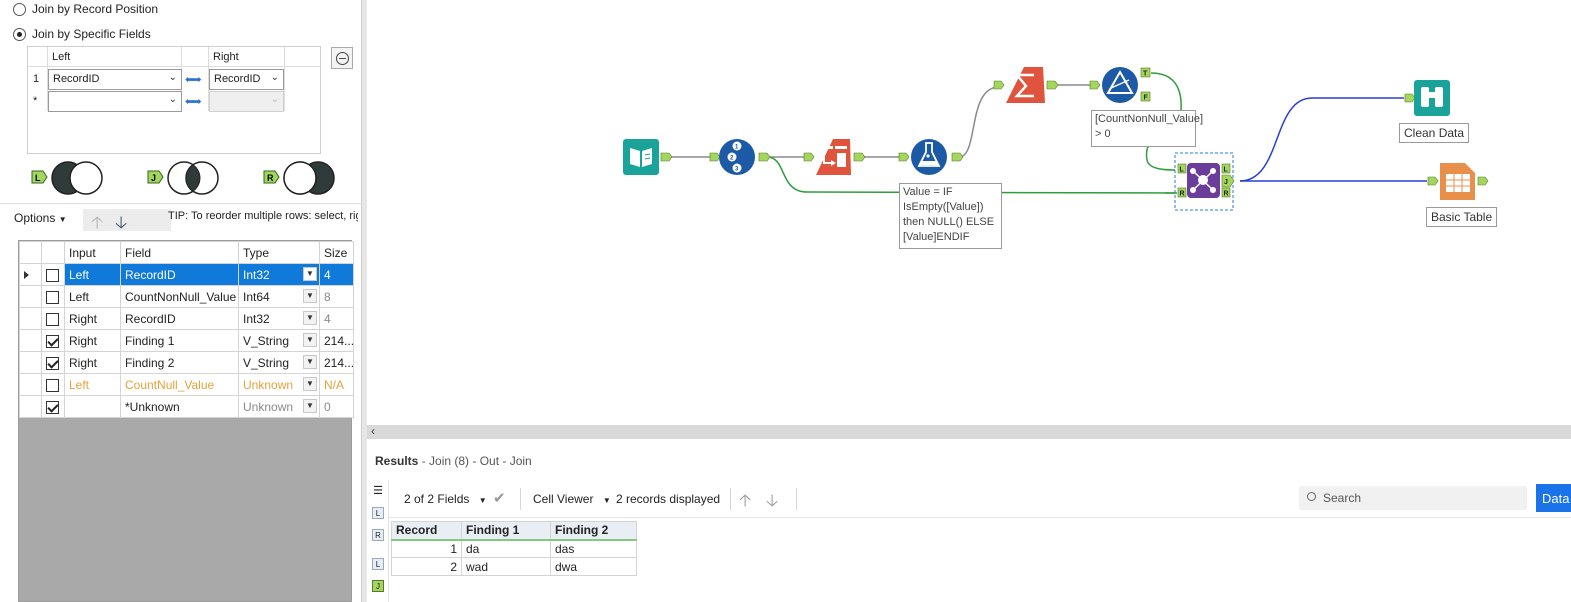  I want to click on right-output-icon: R, so click(378, 535).